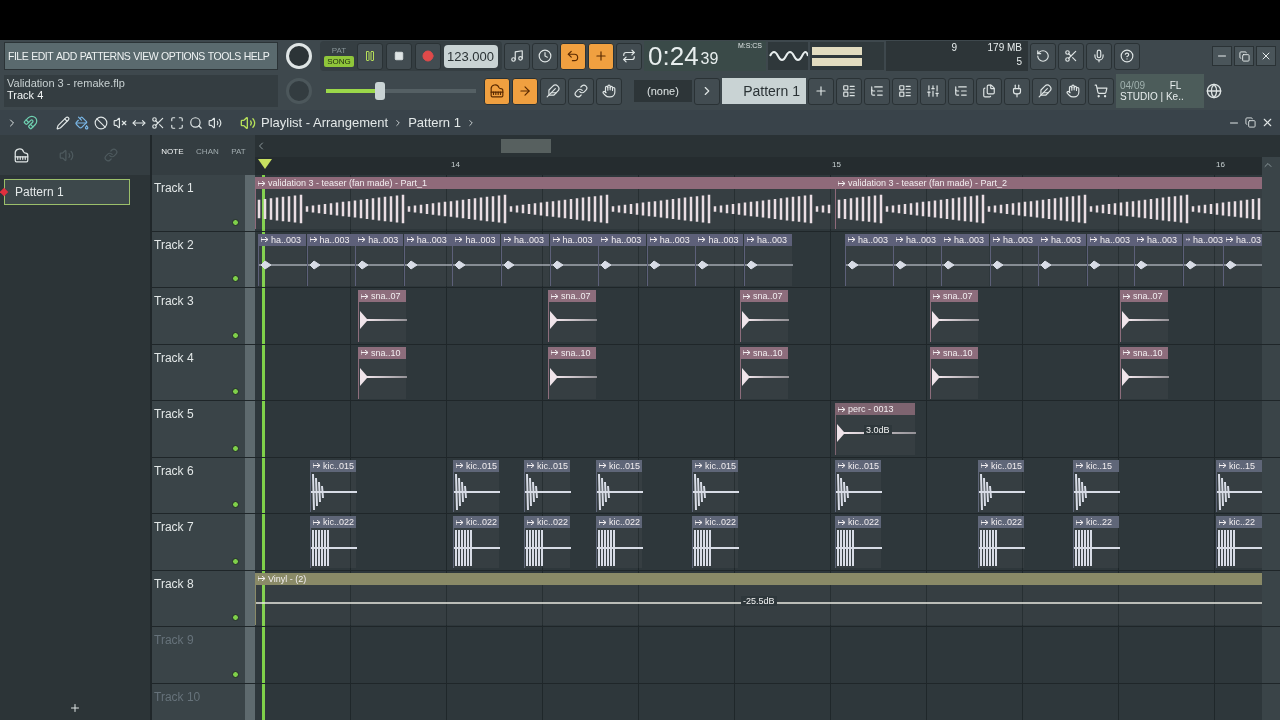 The height and width of the screenshot is (720, 1280). I want to click on playlist-button, so click(849, 91).